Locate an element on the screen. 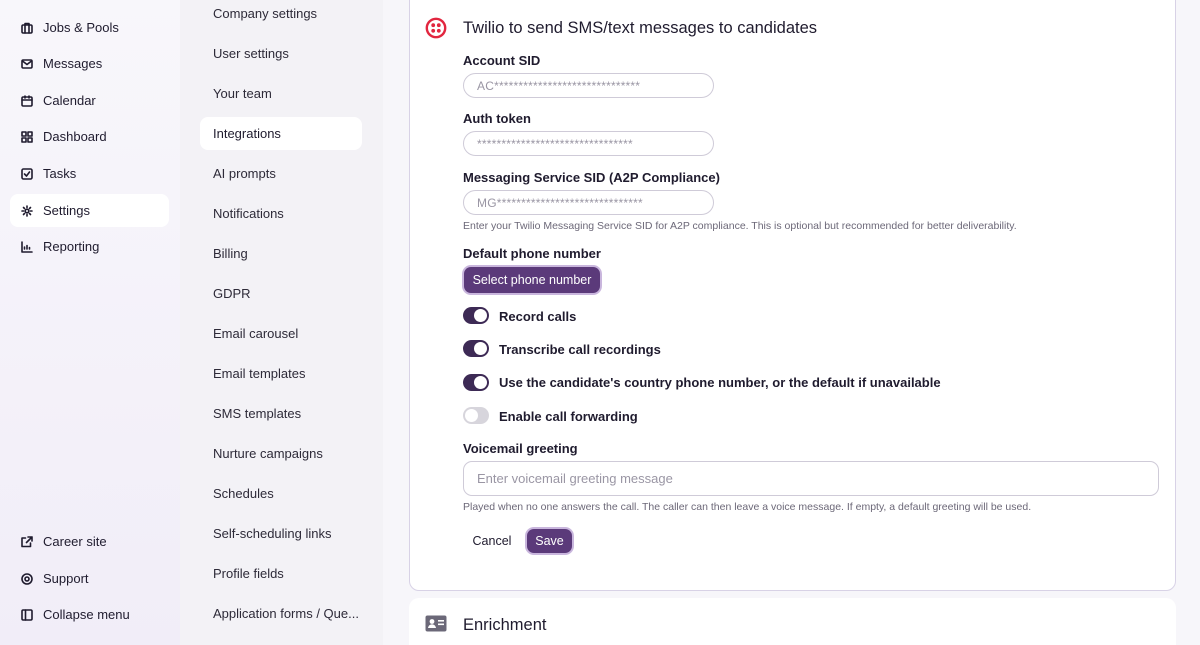 The image size is (1200, 645). submenu-item-billing: Billing is located at coordinates (281, 253).